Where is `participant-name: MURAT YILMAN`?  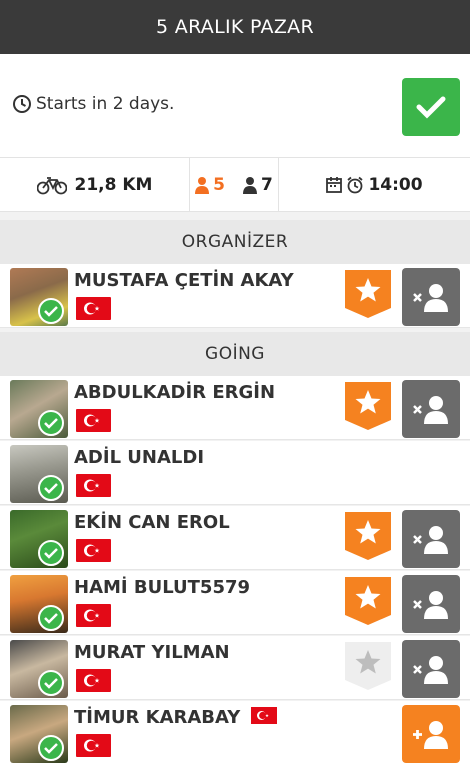
participant-name: MURAT YILMAN is located at coordinates (152, 652).